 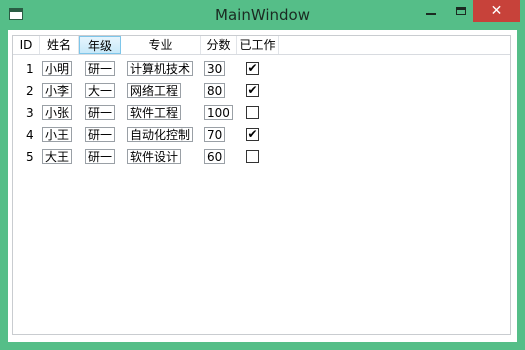 What do you see at coordinates (261, 157) in the screenshot?
I see `table-row: 5 大王 研一 软件设计 60` at bounding box center [261, 157].